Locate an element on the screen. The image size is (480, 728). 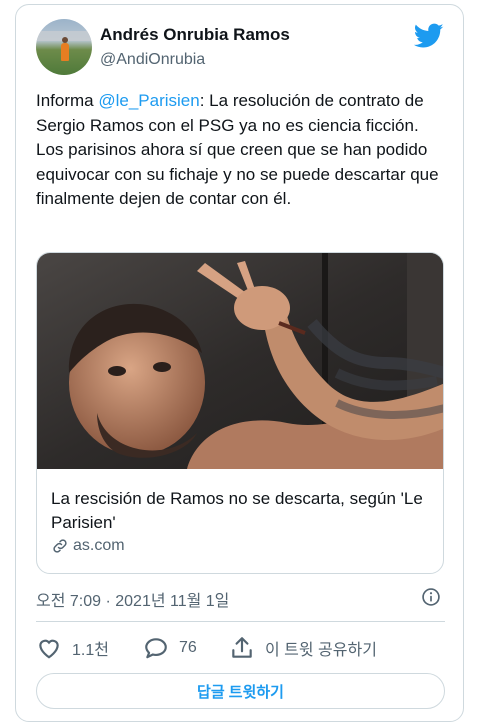
info-icon is located at coordinates (431, 597).